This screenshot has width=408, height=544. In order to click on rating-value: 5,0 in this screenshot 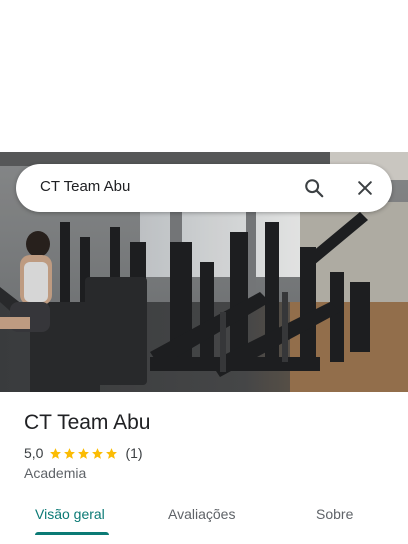, I will do `click(34, 453)`.